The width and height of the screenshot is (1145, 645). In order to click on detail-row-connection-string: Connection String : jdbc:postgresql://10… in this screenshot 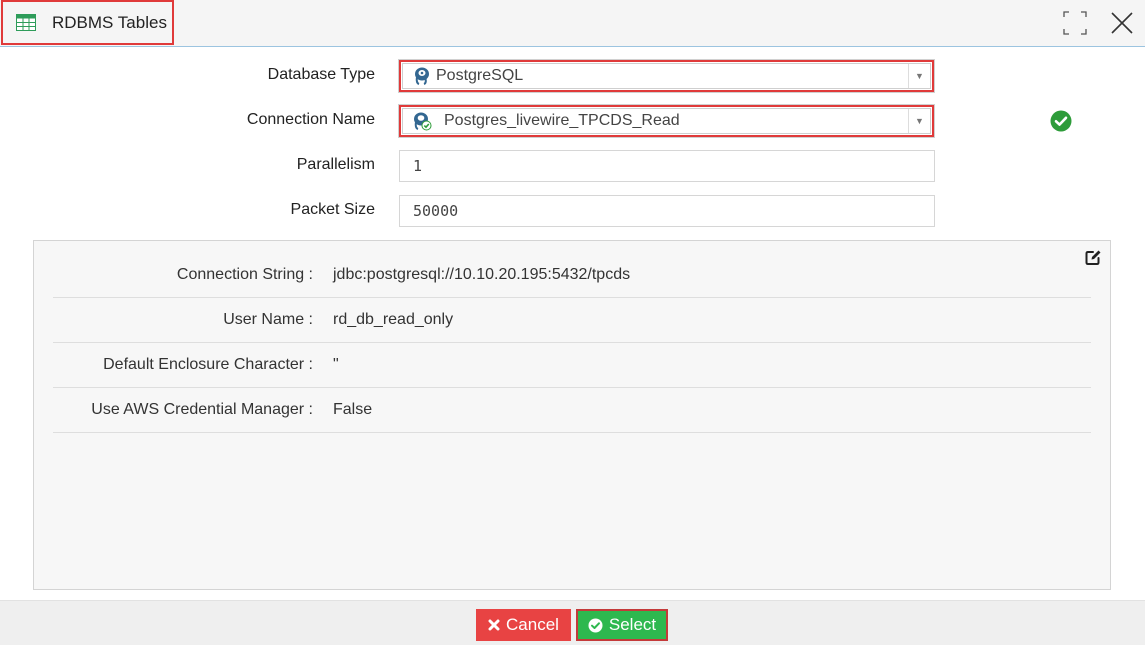, I will do `click(572, 275)`.